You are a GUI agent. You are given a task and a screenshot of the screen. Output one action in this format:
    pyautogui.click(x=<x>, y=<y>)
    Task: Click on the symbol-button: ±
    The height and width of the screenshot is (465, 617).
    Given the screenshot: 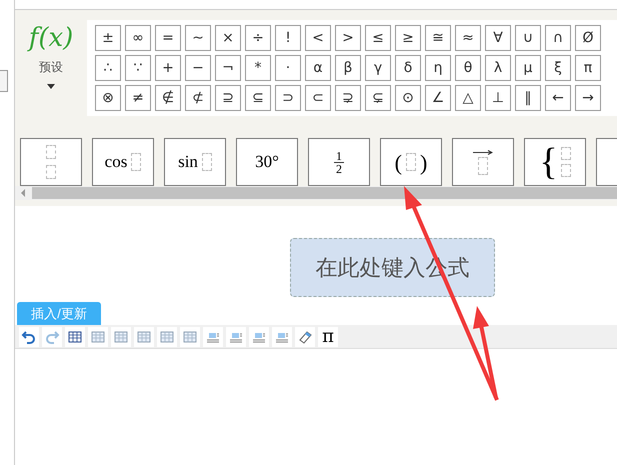 What is the action you would take?
    pyautogui.click(x=108, y=38)
    